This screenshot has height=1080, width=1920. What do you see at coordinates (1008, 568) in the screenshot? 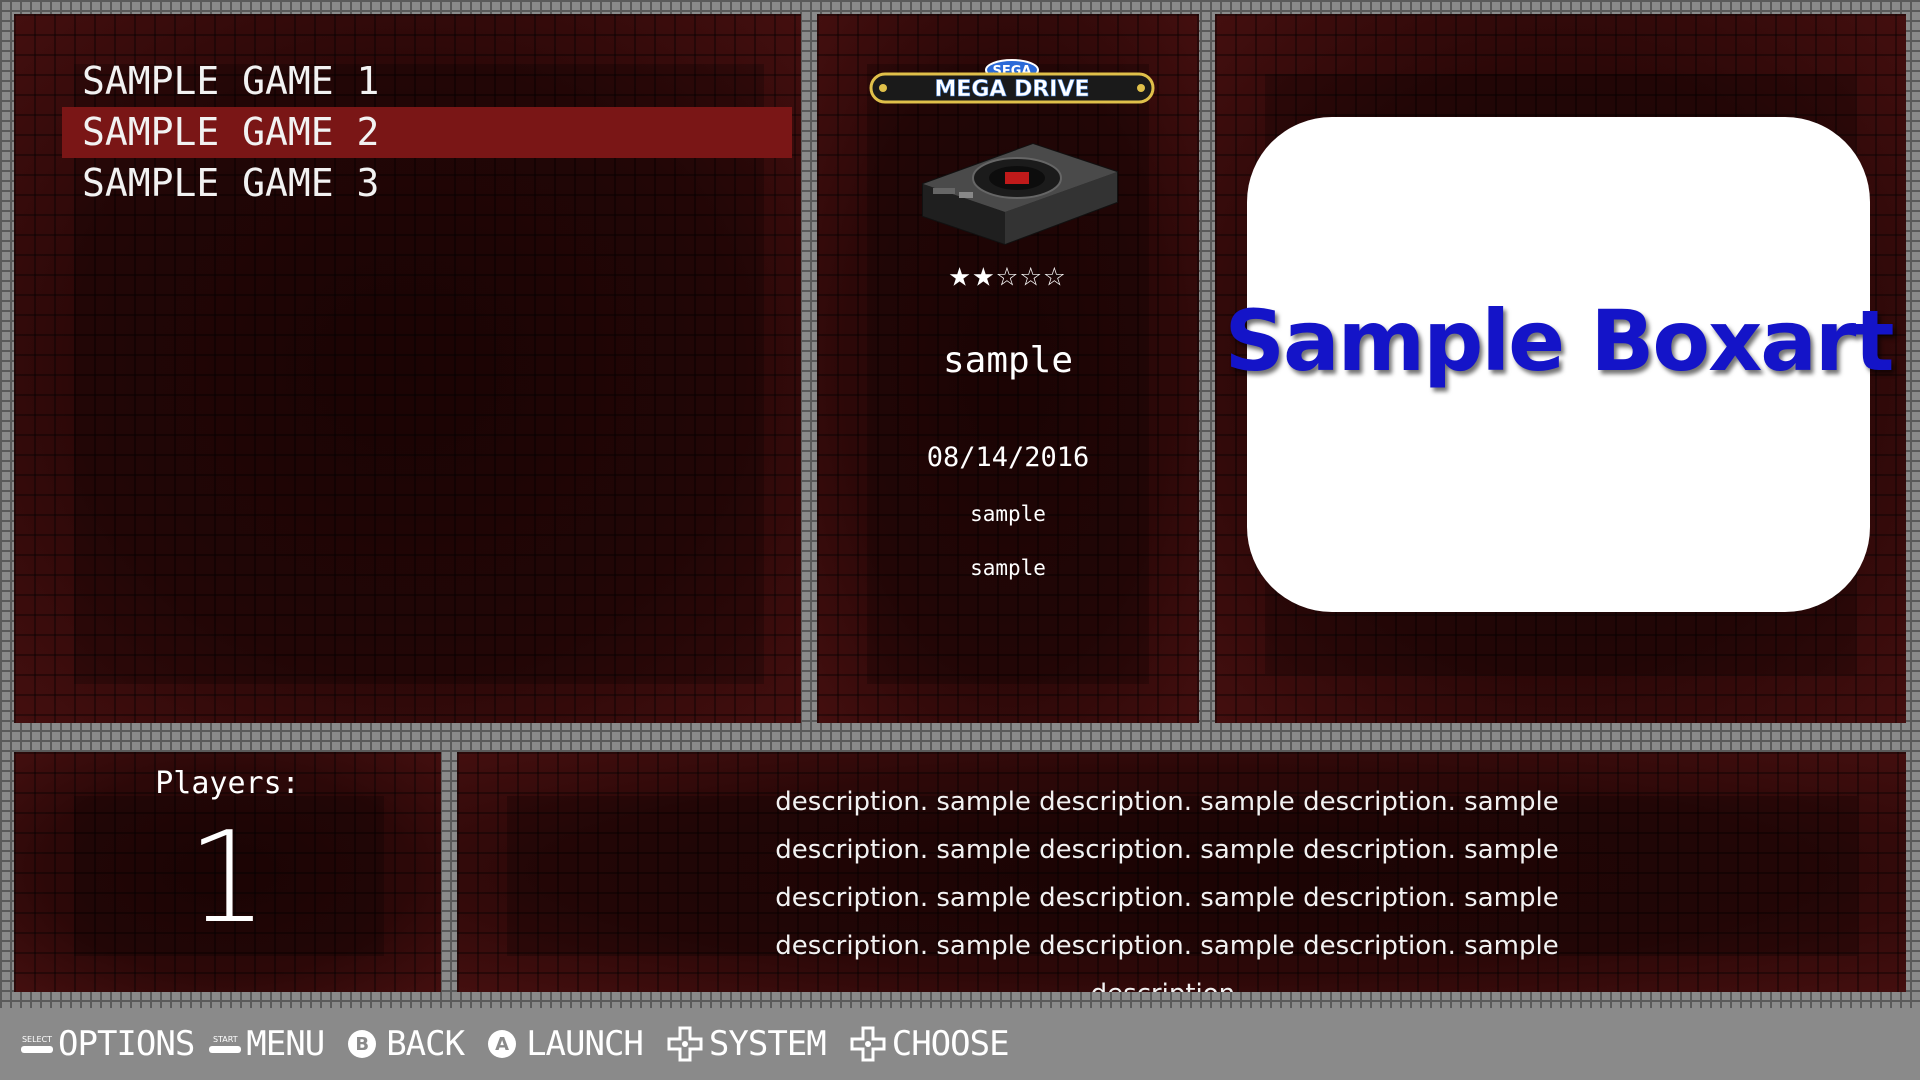
I see `genre-text: sample` at bounding box center [1008, 568].